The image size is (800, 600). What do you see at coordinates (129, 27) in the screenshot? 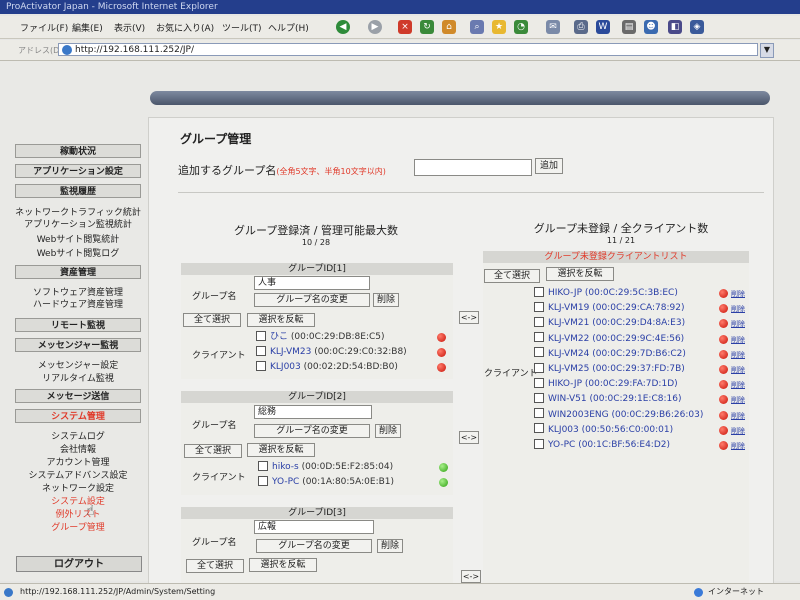
I see `menu-view: 表示(V)` at bounding box center [129, 27].